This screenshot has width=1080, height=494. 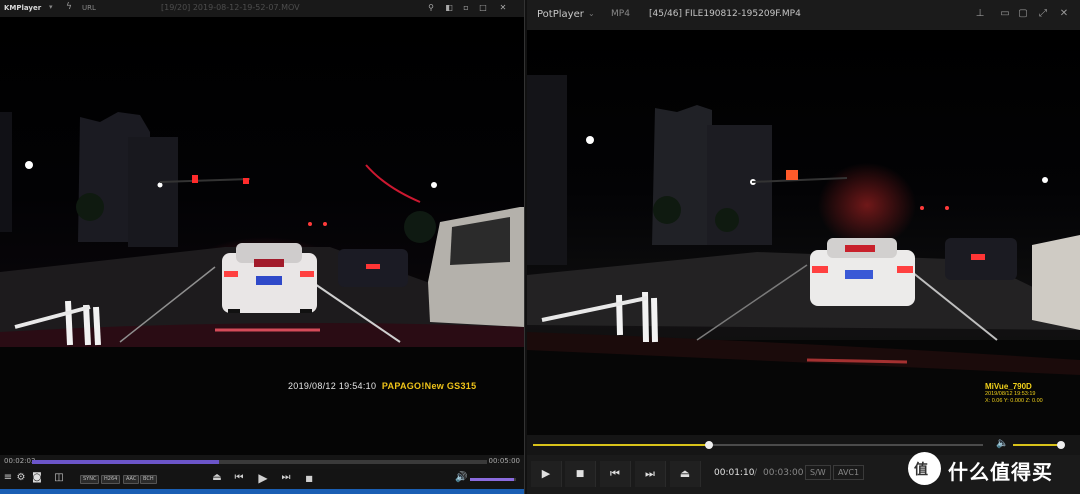 What do you see at coordinates (1060, 445) in the screenshot?
I see `volume-handle` at bounding box center [1060, 445].